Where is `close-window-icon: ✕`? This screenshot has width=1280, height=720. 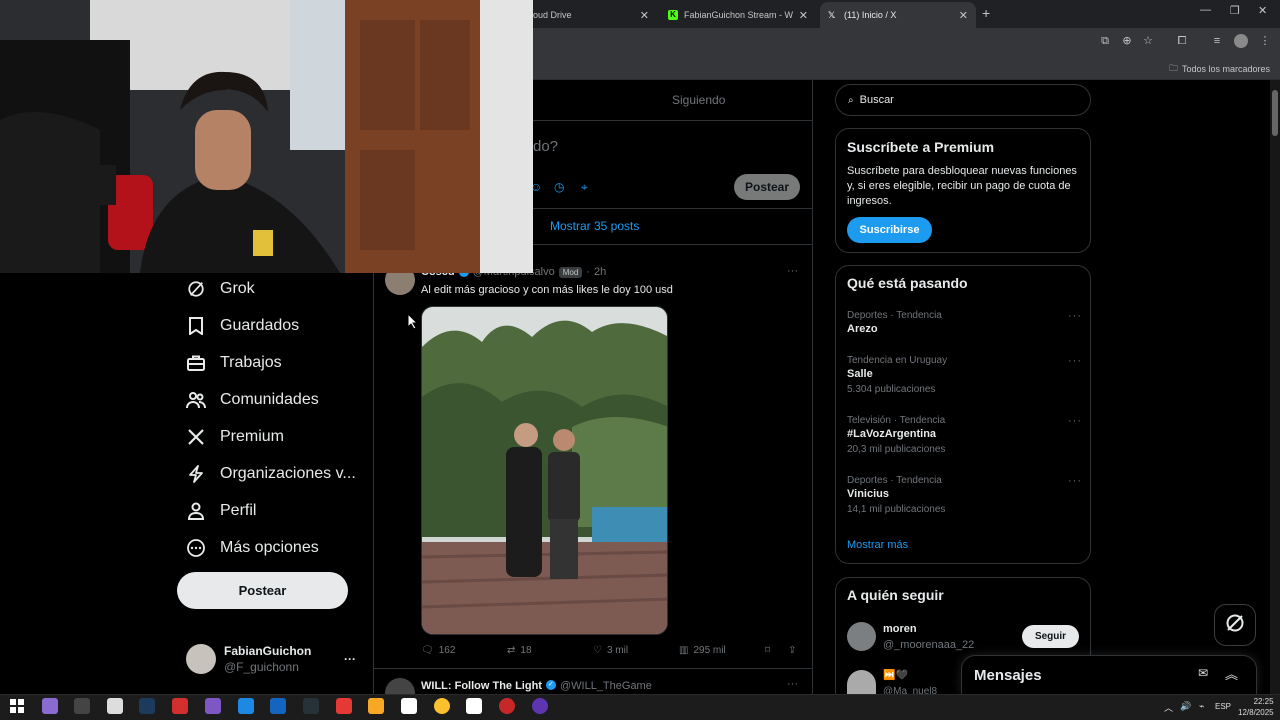
close-window-icon: ✕ is located at coordinates (1262, 10).